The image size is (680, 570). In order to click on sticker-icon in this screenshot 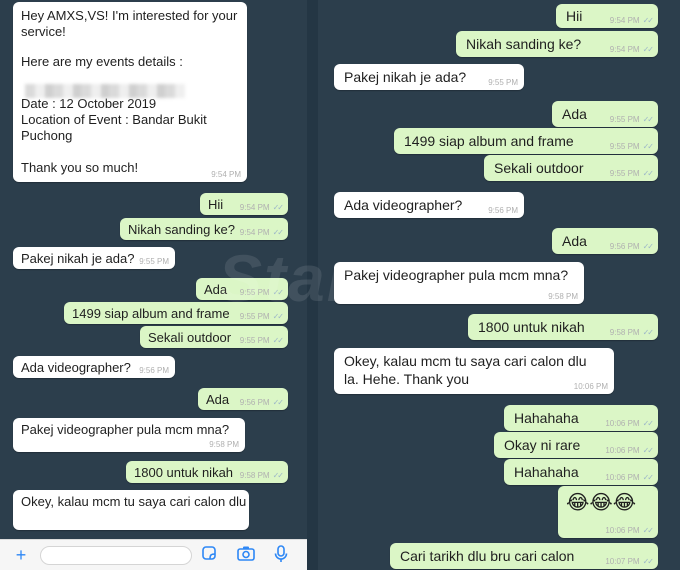, I will do `click(209, 555)`.